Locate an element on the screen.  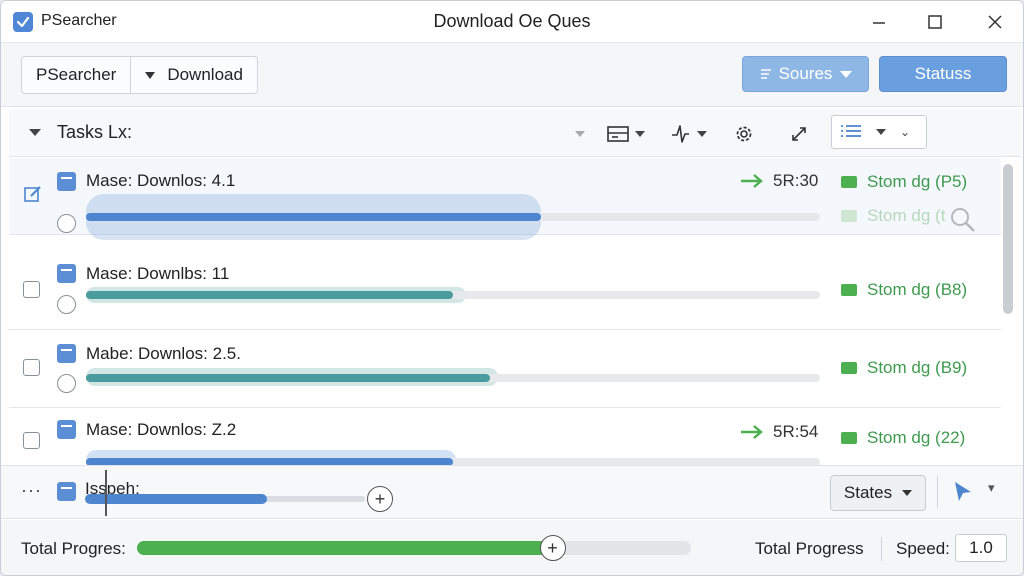
title-bar: PSearcher Download Oe Ques is located at coordinates (512, 22).